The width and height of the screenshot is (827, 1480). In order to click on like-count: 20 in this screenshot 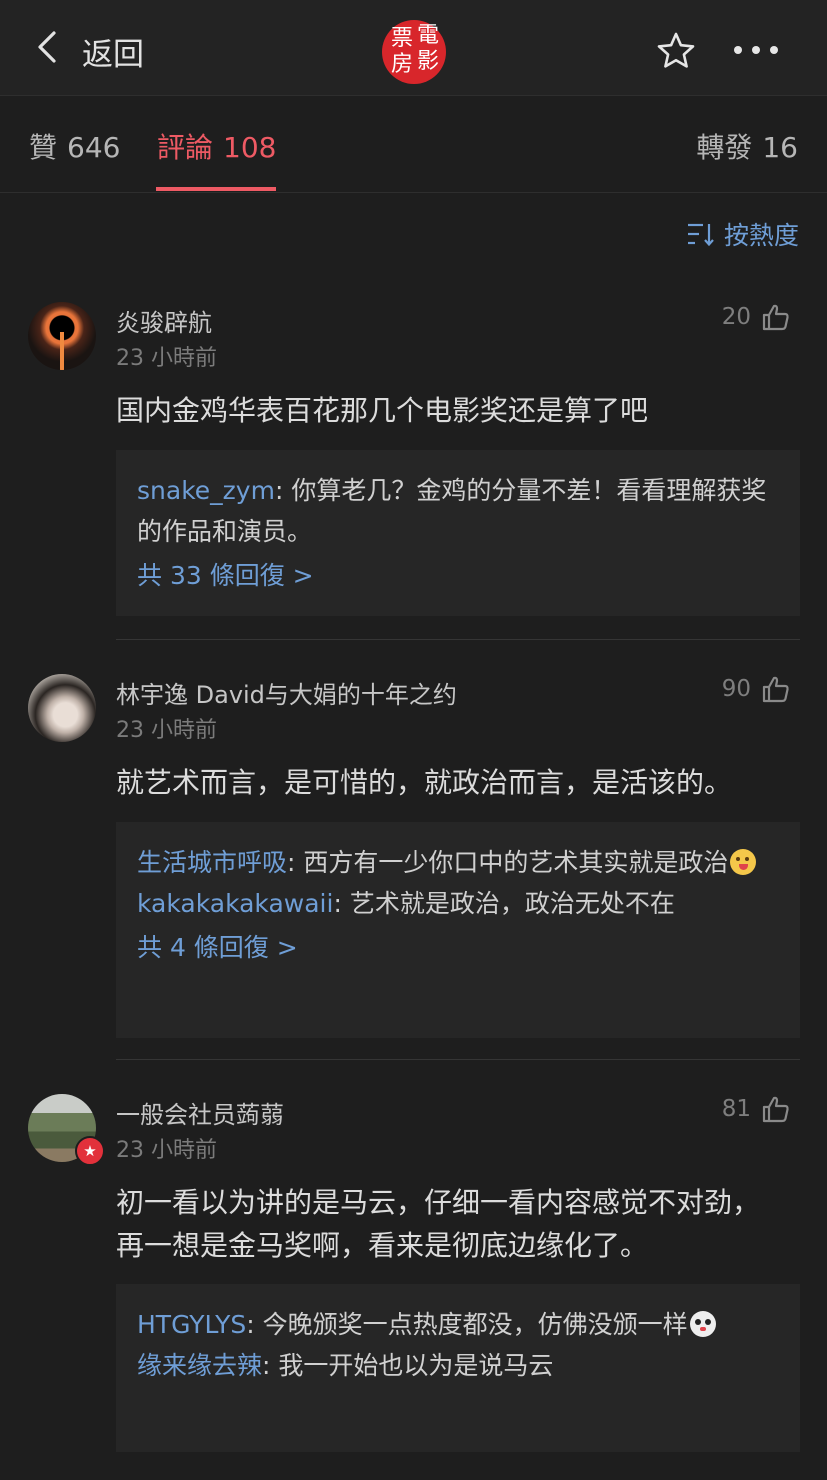, I will do `click(736, 317)`.